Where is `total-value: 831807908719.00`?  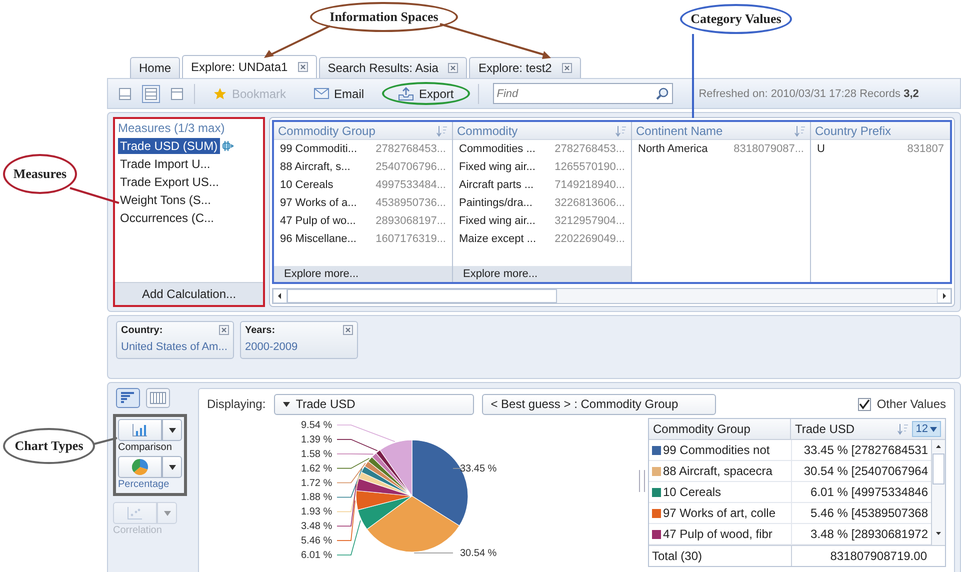
total-value: 831807908719.00 is located at coordinates (868, 556).